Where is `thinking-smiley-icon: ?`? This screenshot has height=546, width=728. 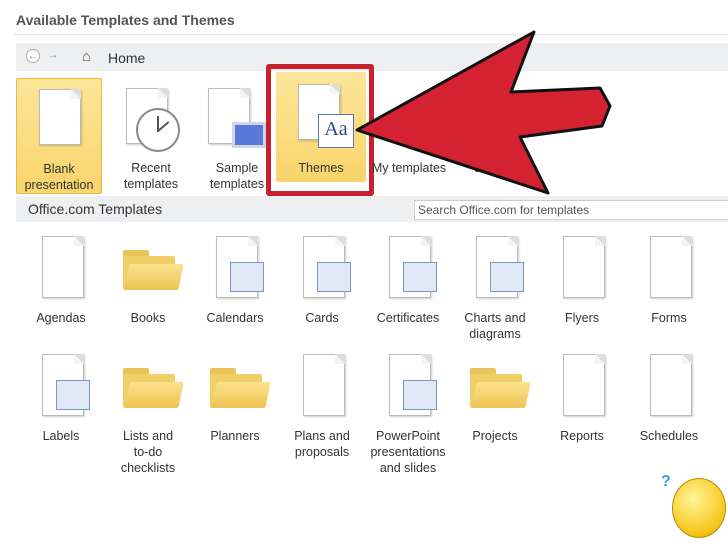
thinking-smiley-icon: ? is located at coordinates (693, 505).